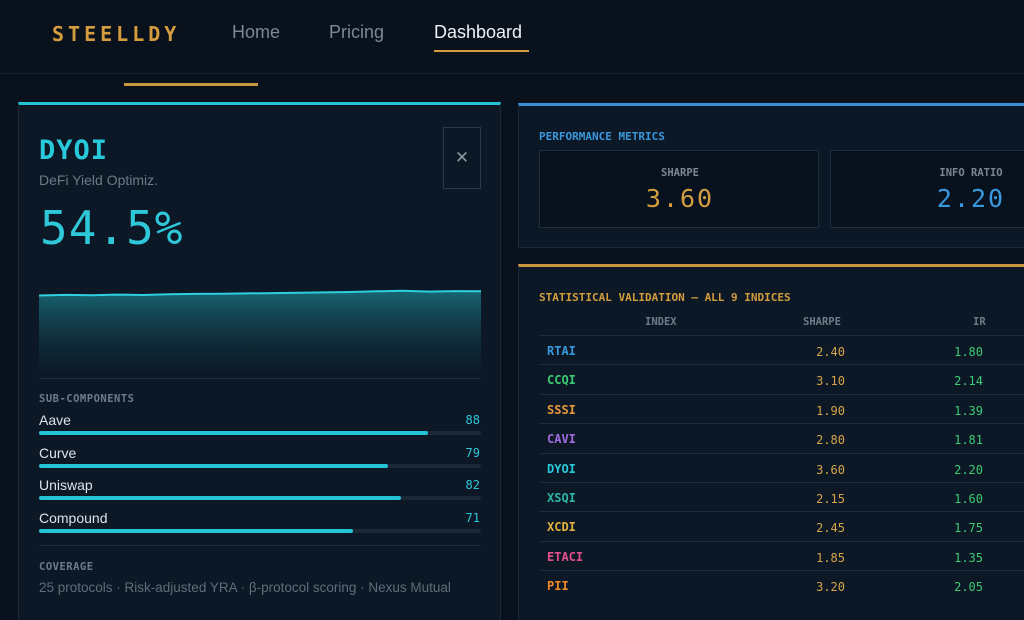 This screenshot has height=620, width=1024. I want to click on nav-home: Home, so click(256, 32).